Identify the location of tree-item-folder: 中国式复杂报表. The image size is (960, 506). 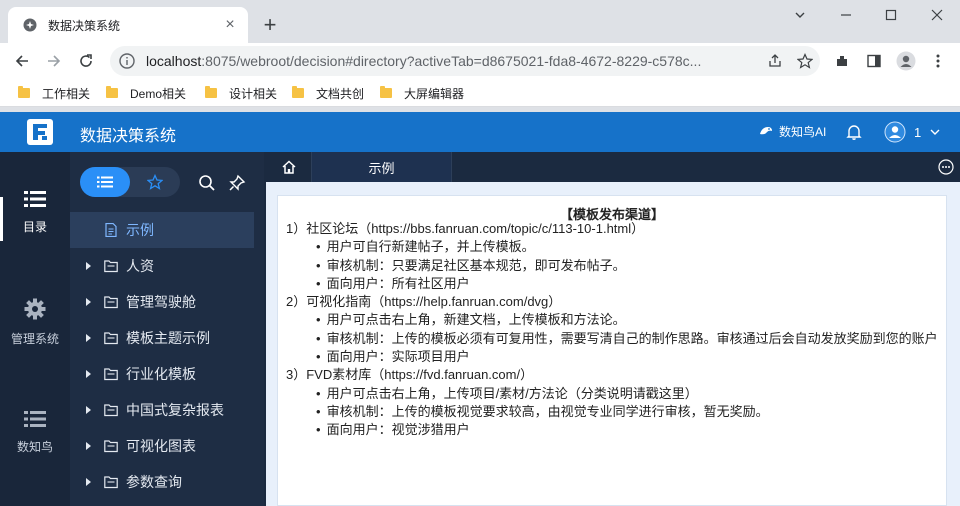
(167, 410).